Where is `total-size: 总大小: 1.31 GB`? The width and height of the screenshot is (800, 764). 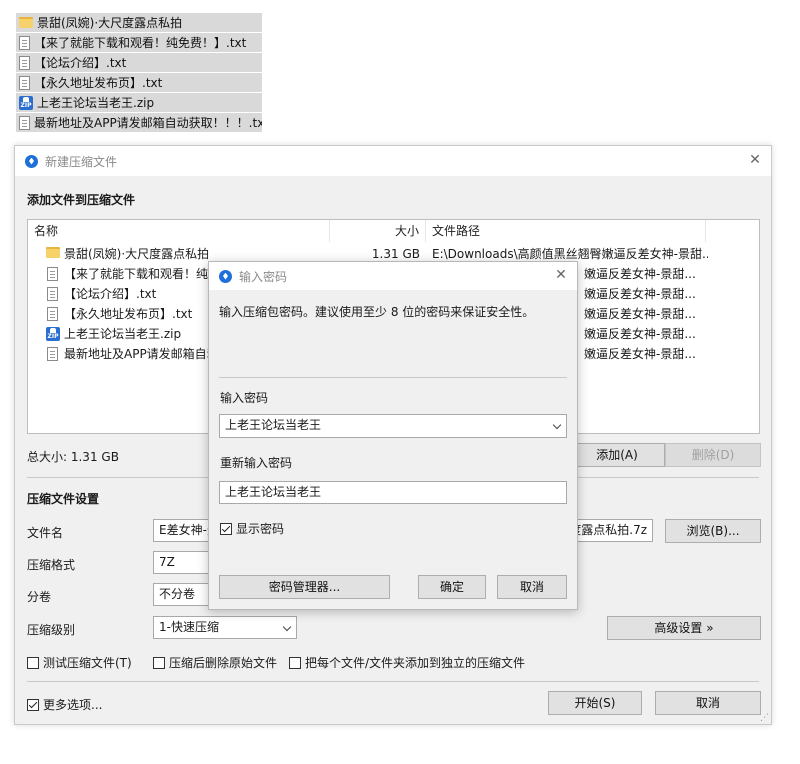 total-size: 总大小: 1.31 GB is located at coordinates (73, 457).